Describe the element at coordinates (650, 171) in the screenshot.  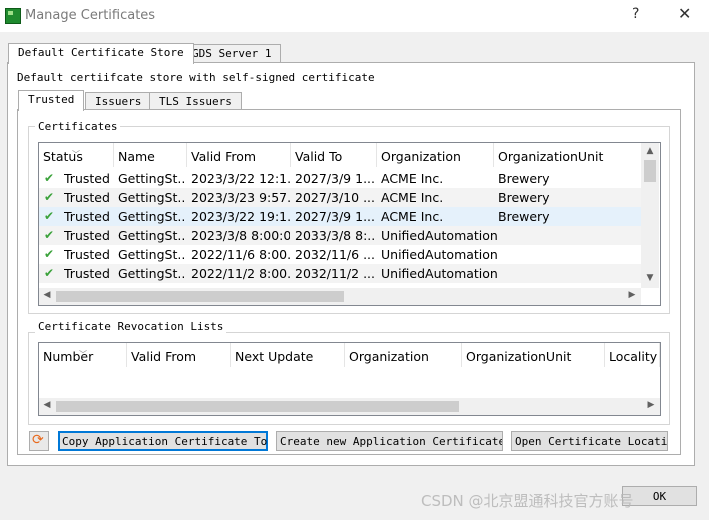
I see `vertical-scroll-thumb` at that location.